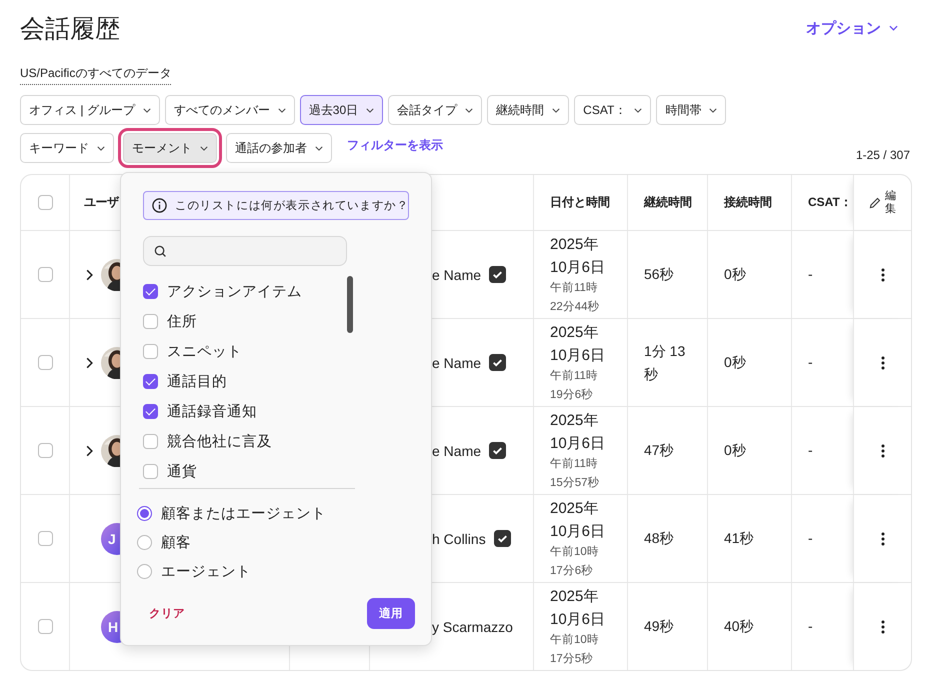 This screenshot has width=931, height=673. I want to click on speaker-label: 顧客, so click(176, 543).